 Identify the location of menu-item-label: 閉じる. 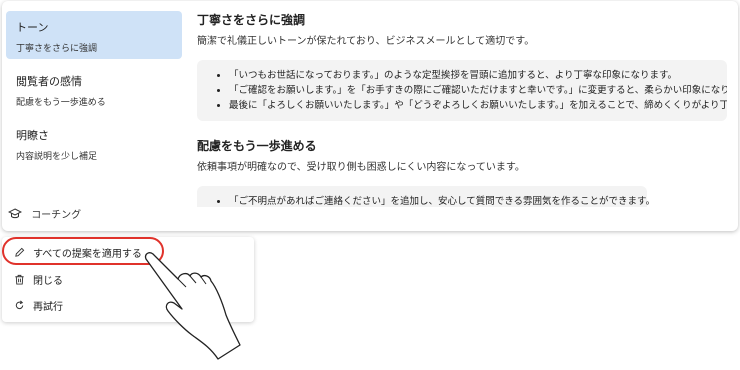
(48, 281).